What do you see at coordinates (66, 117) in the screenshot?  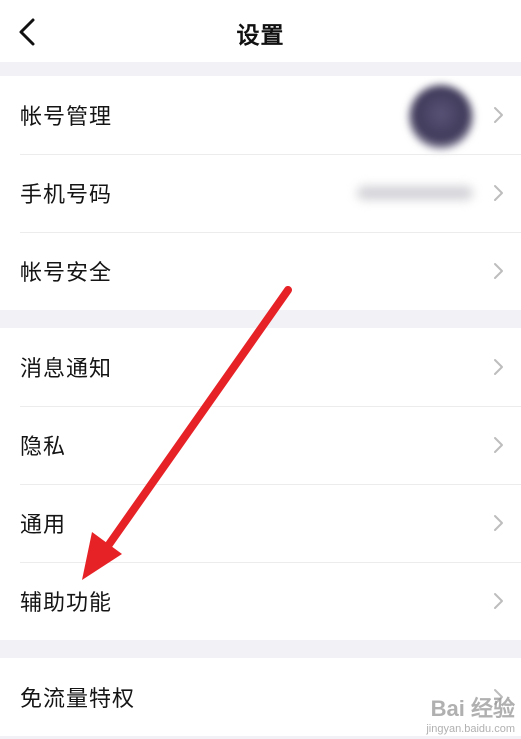 I see `settings-item-label: 帐号管理` at bounding box center [66, 117].